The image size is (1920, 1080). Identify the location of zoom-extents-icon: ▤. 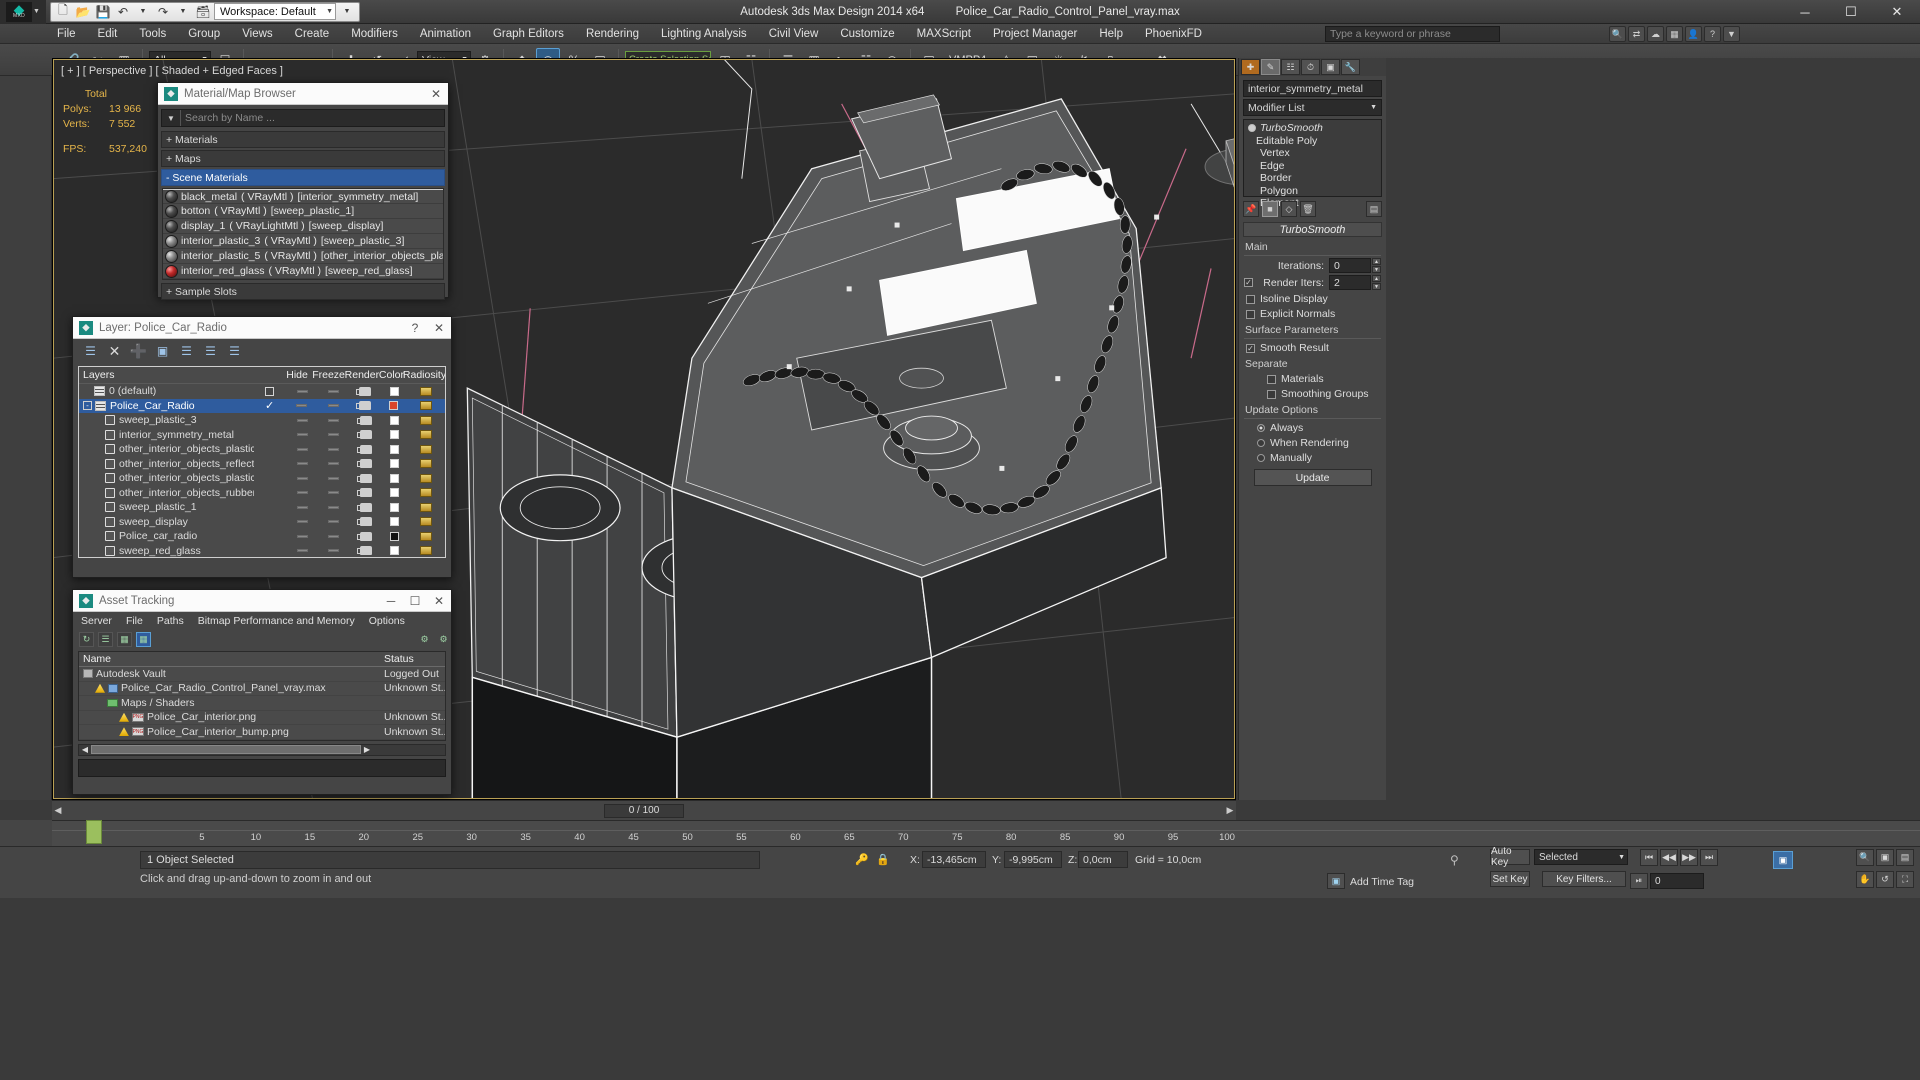
(1905, 857).